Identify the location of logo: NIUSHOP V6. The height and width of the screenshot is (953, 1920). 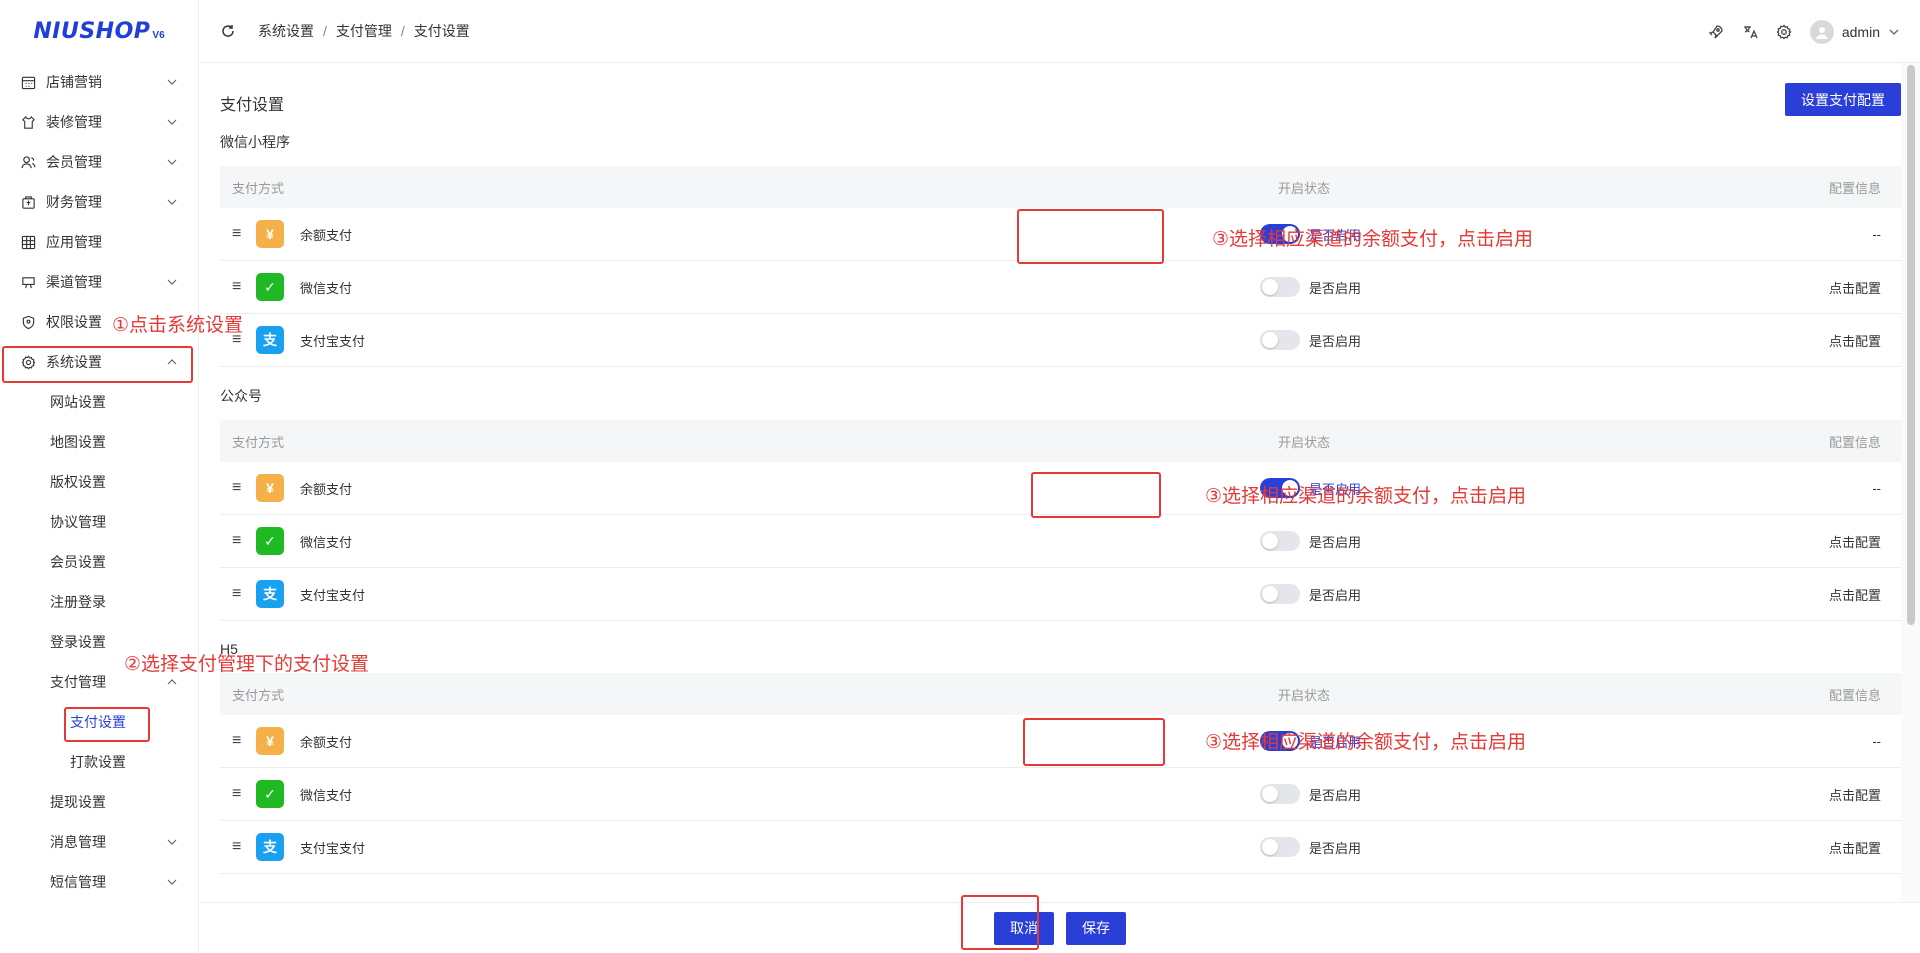
(99, 31).